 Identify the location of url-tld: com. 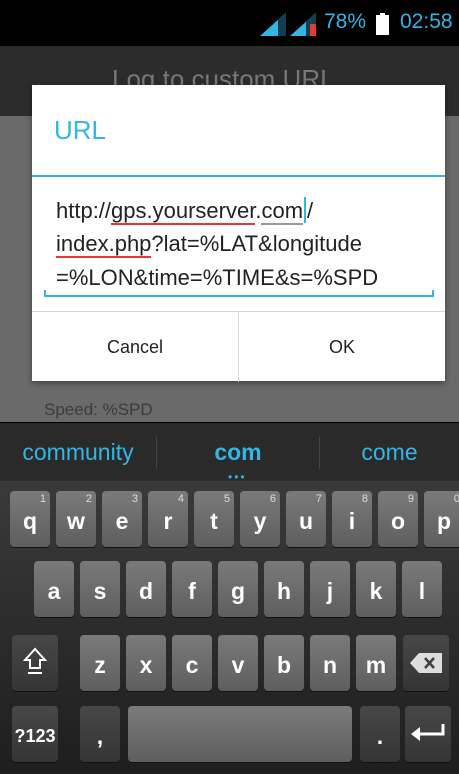
(282, 211).